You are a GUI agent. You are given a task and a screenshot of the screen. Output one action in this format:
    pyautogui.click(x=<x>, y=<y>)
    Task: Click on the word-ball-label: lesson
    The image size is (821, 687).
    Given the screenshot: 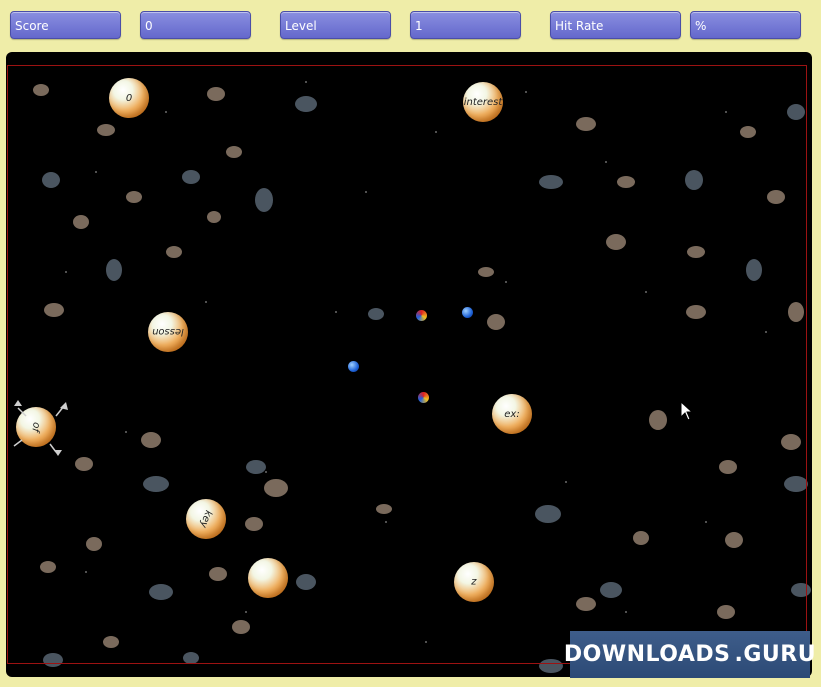 What is the action you would take?
    pyautogui.click(x=168, y=332)
    